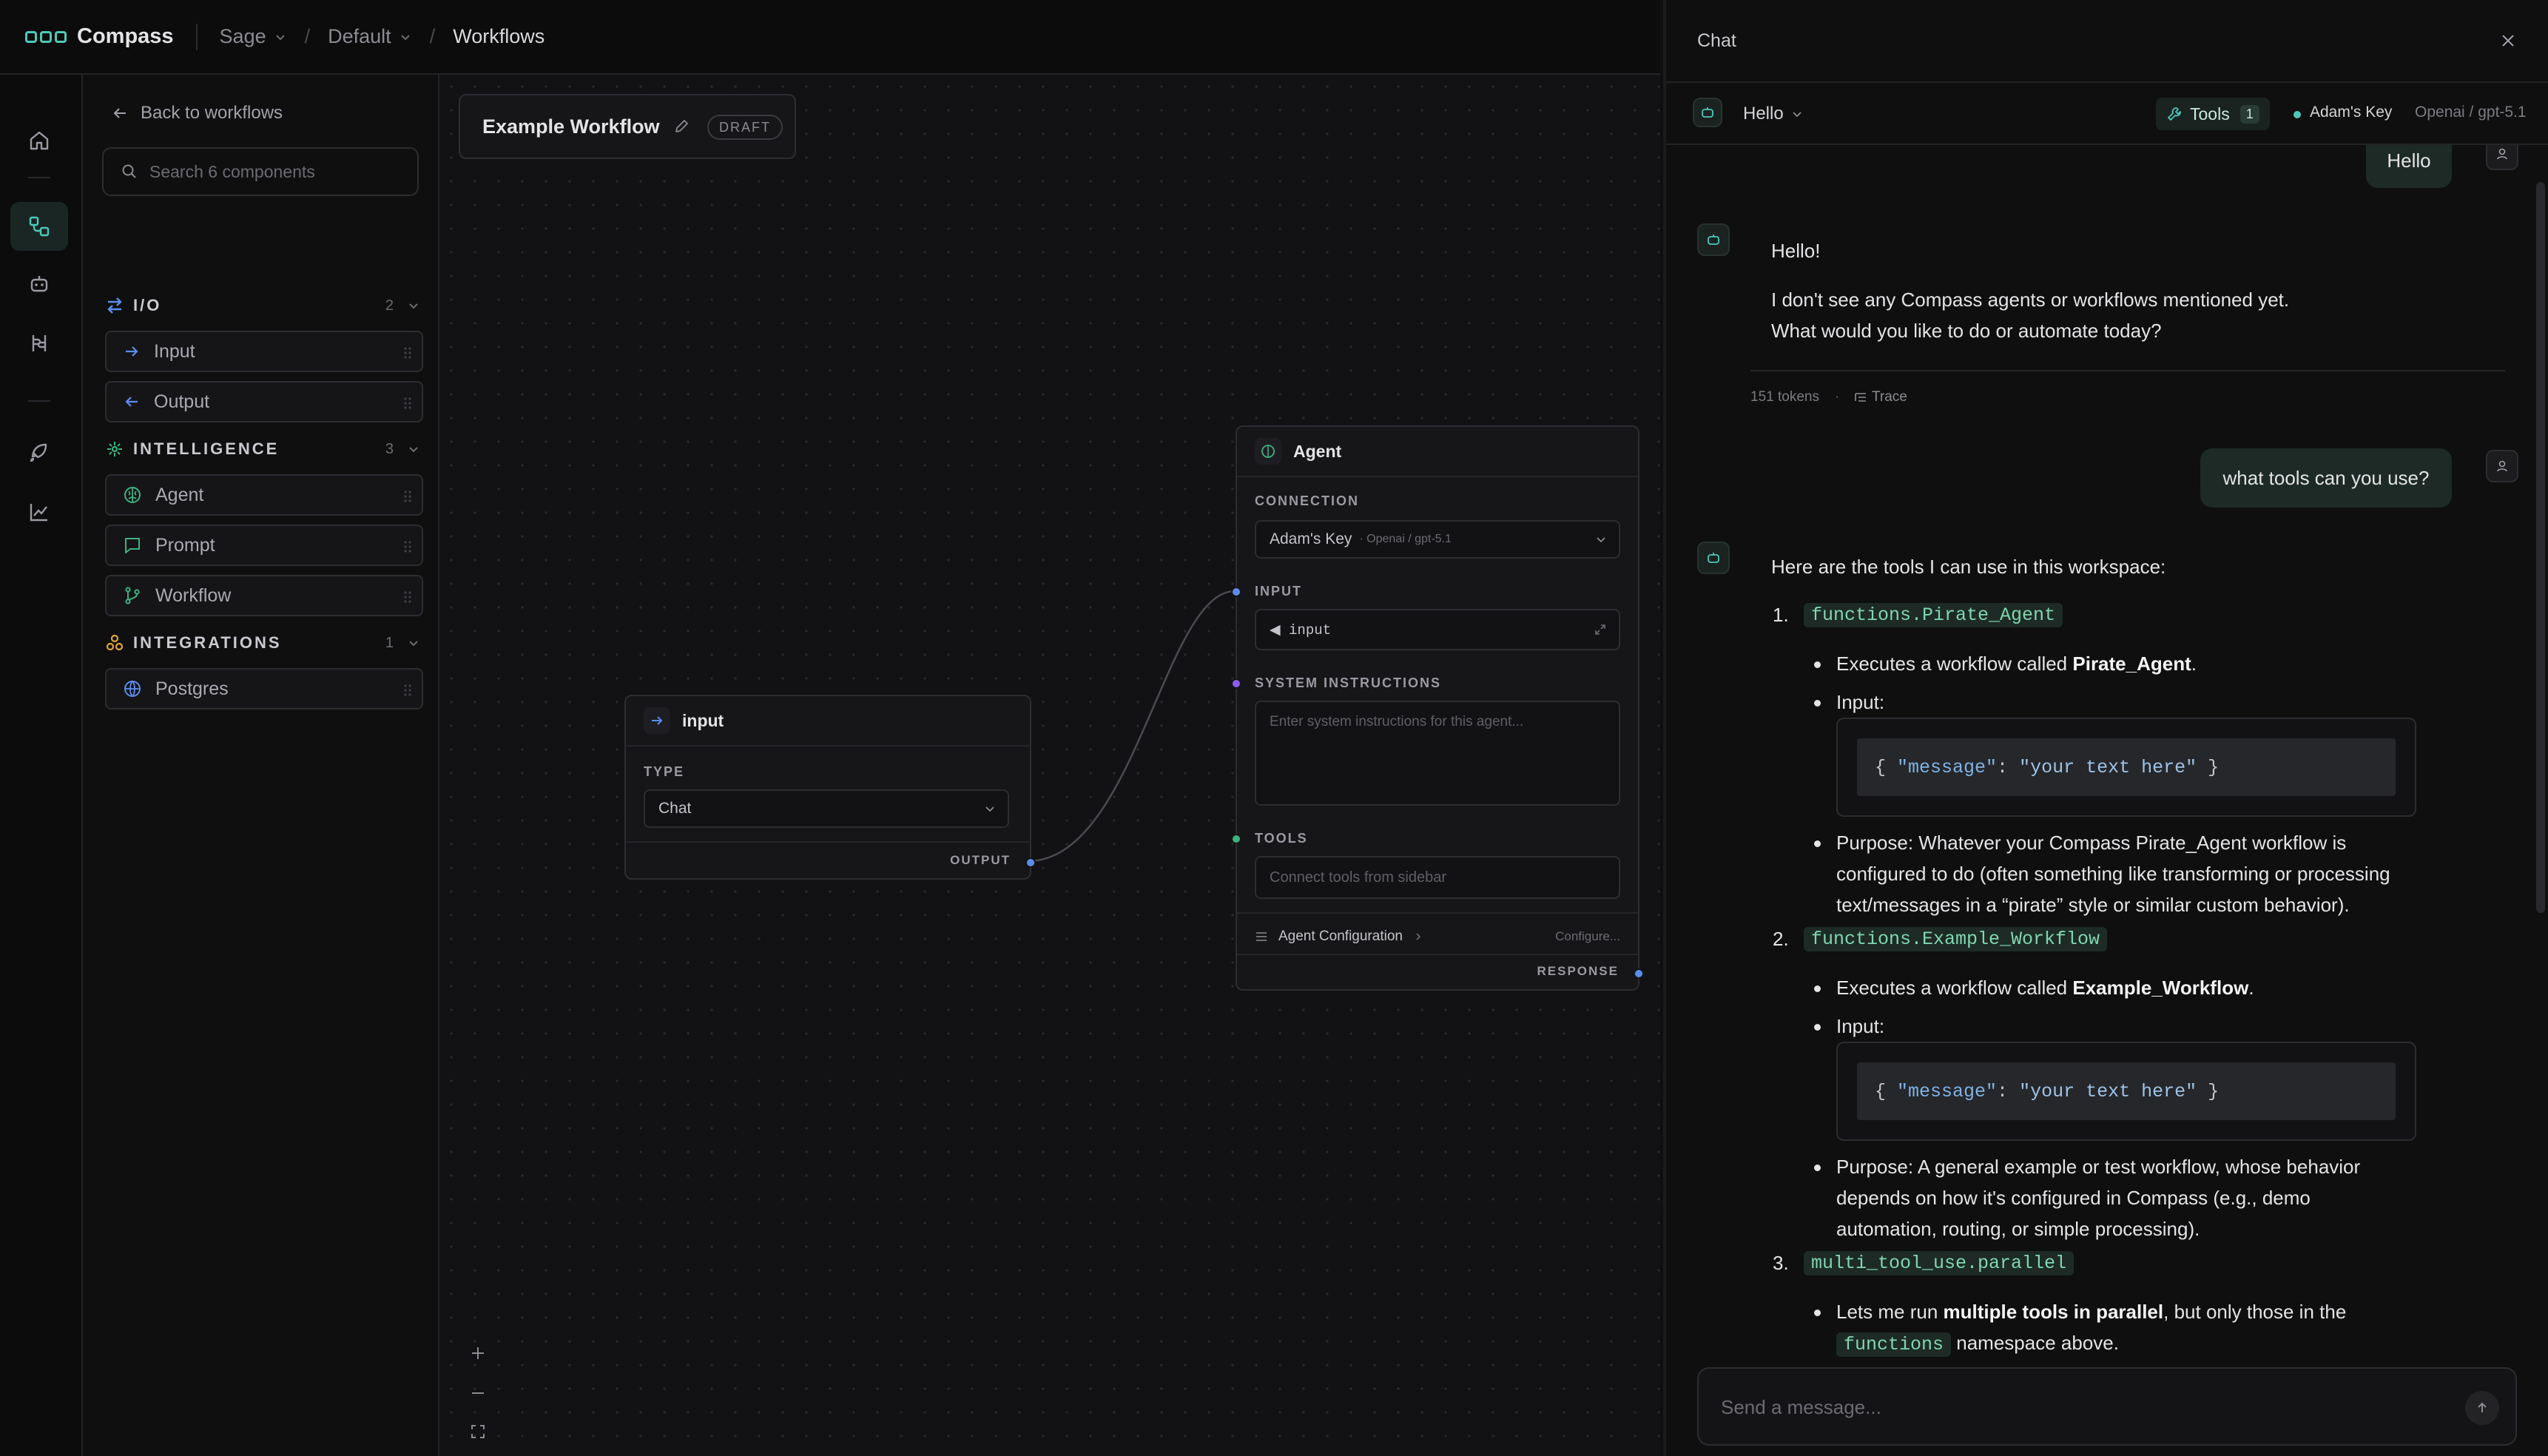 The height and width of the screenshot is (1456, 2548). I want to click on tools-button: Tools 1, so click(2213, 114).